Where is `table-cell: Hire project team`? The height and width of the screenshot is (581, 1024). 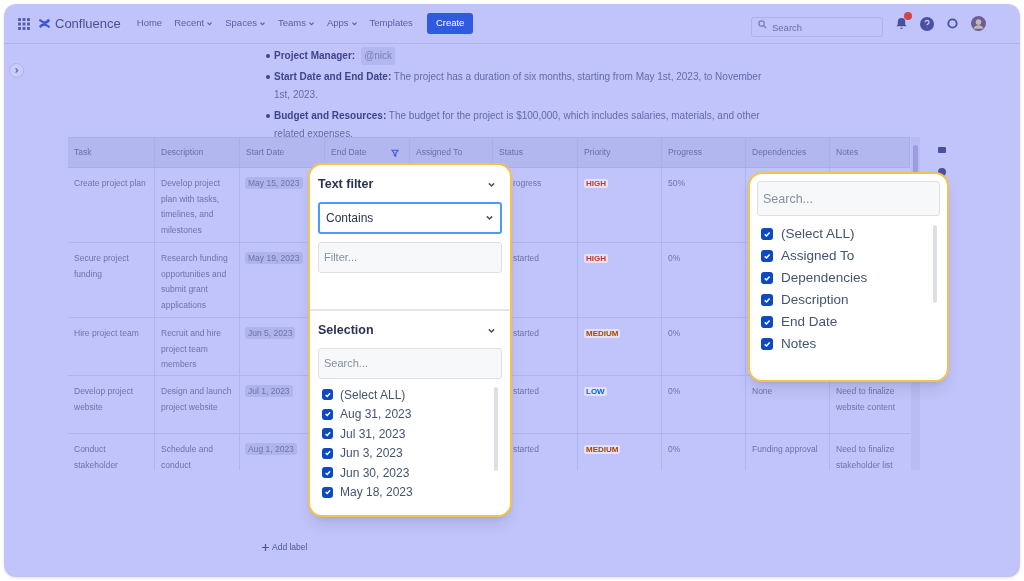
table-cell: Hire project team is located at coordinates (106, 333).